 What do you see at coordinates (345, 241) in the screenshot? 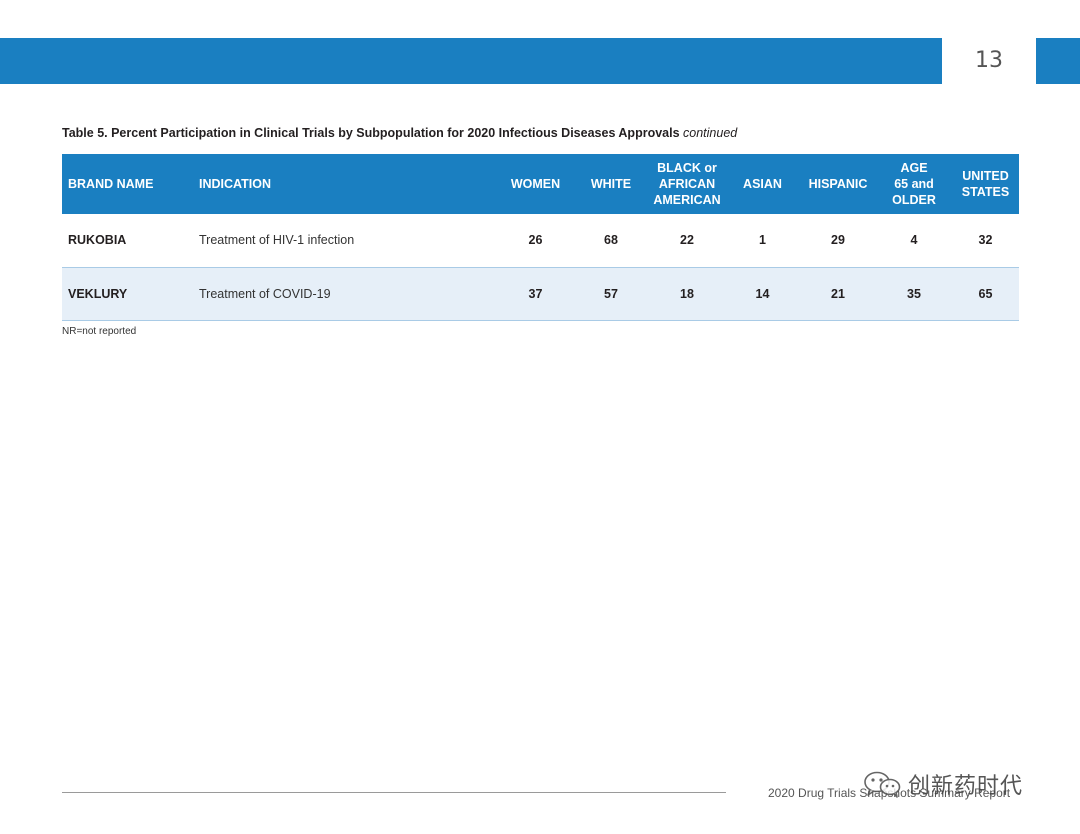
I see `cell-indication: Treatment of HIV-1 infection` at bounding box center [345, 241].